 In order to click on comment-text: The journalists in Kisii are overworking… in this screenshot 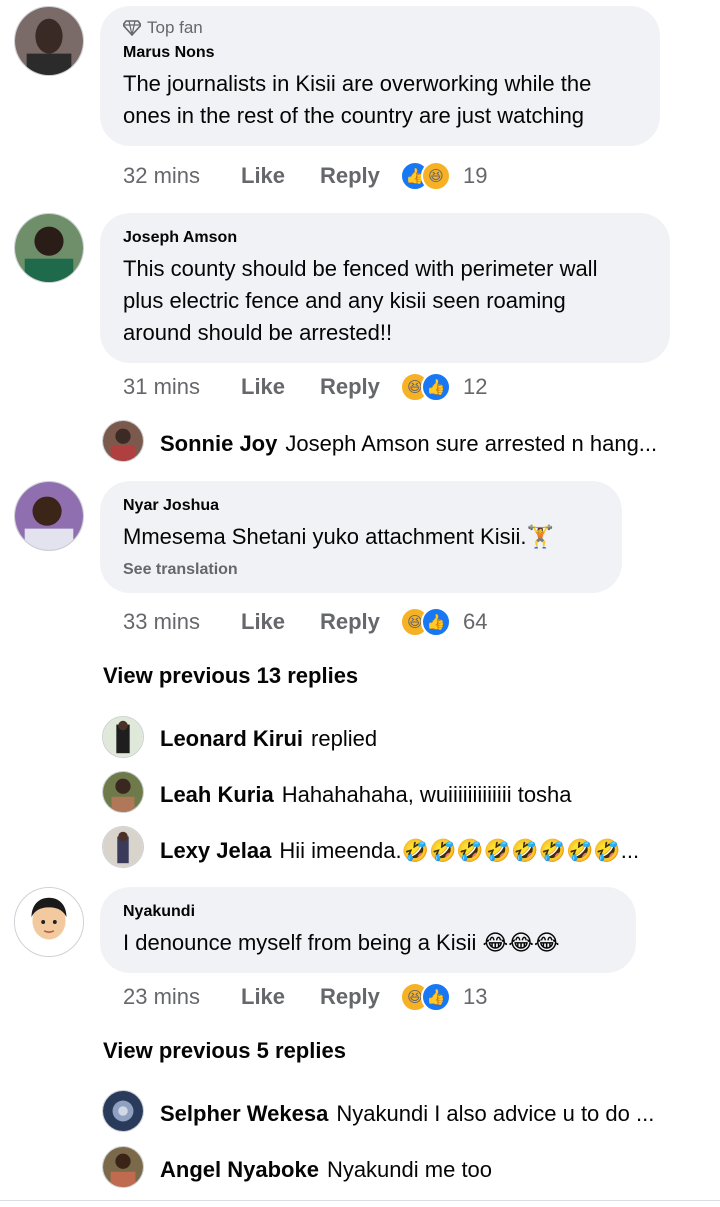, I will do `click(357, 99)`.